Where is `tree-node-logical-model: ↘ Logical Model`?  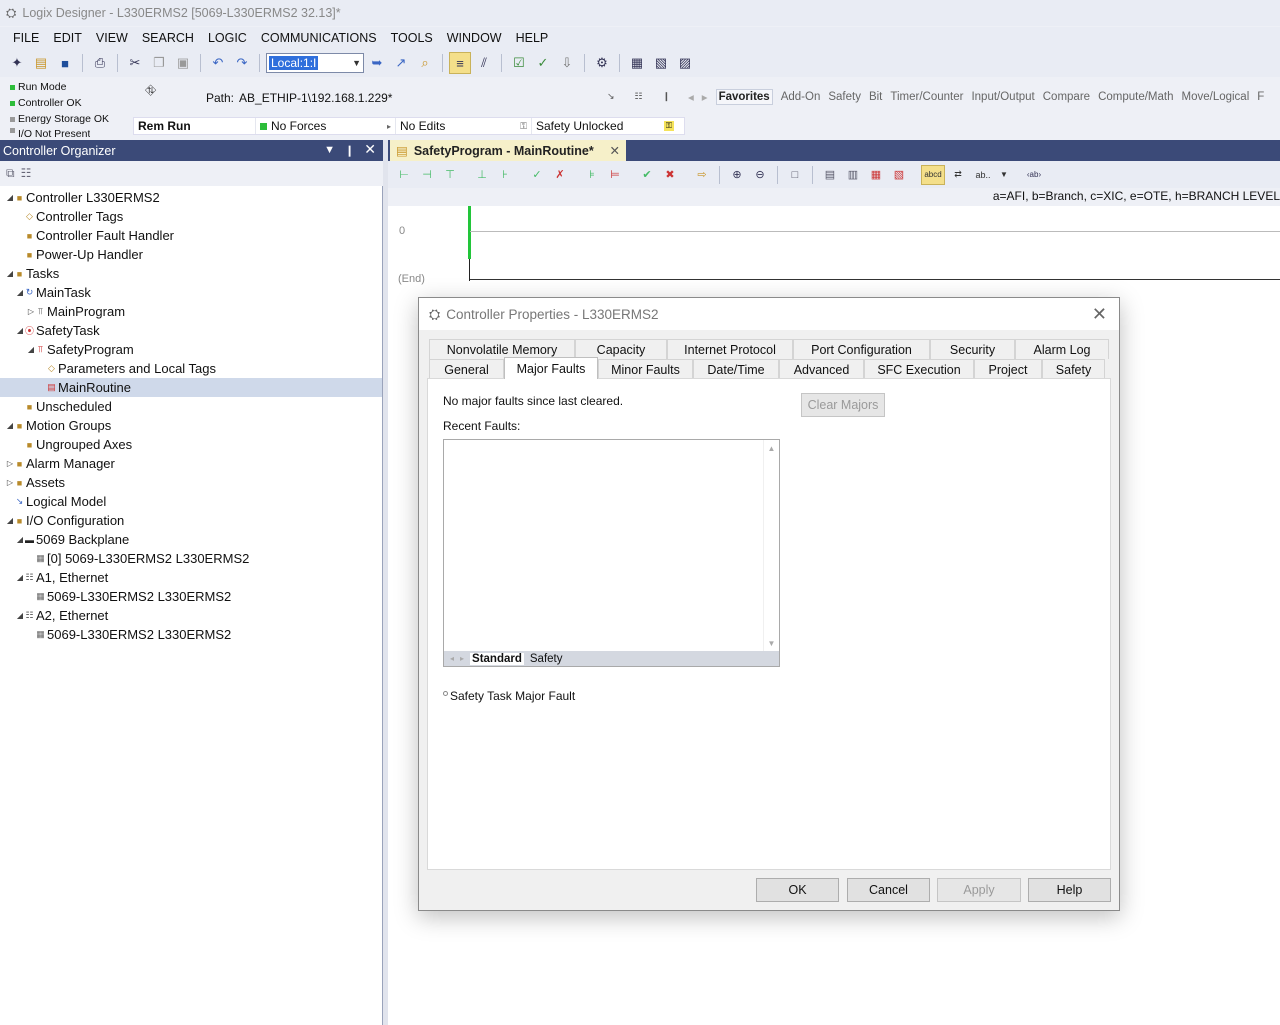
tree-node-logical-model: ↘ Logical Model is located at coordinates (56, 501).